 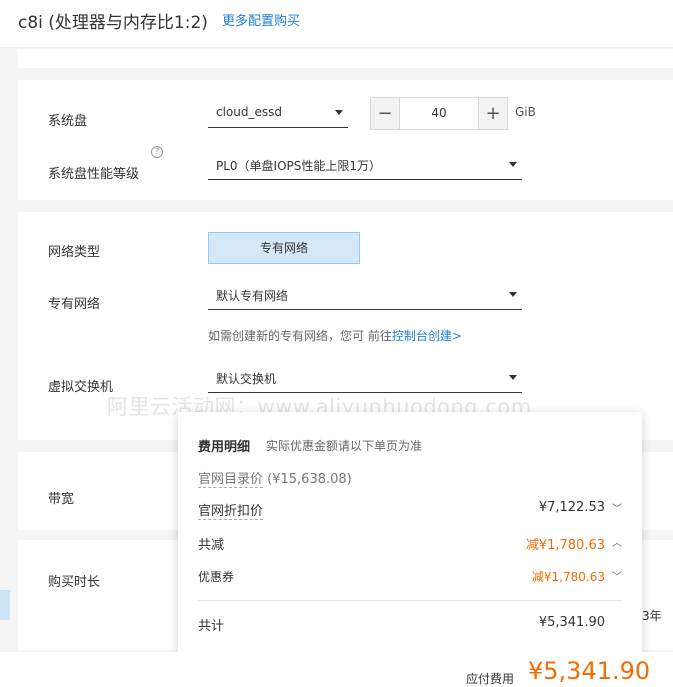 I want to click on duration-label: 购买时长, so click(x=74, y=582).